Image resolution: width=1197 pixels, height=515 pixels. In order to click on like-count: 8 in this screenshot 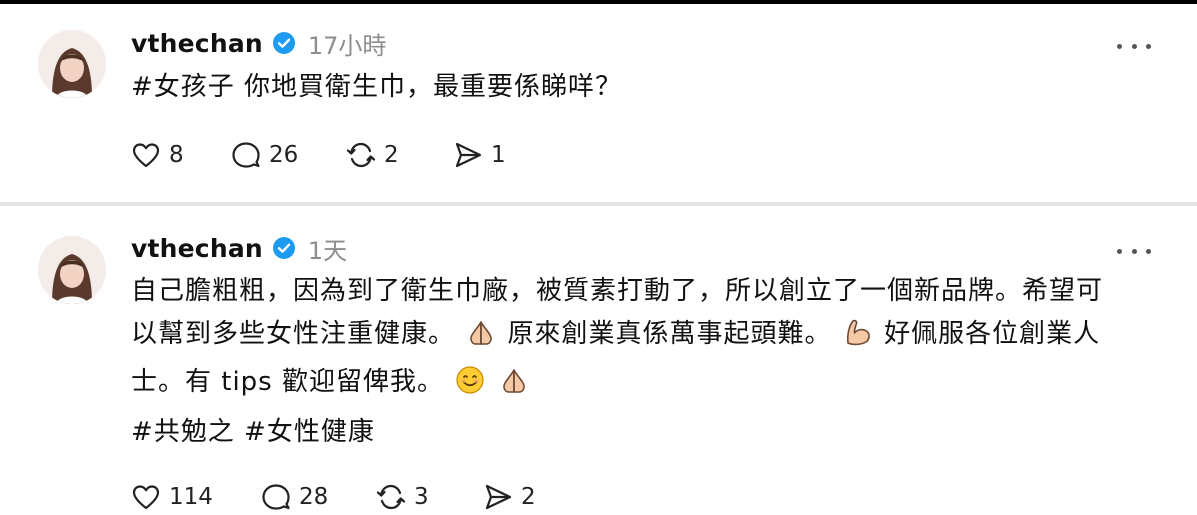, I will do `click(176, 155)`.